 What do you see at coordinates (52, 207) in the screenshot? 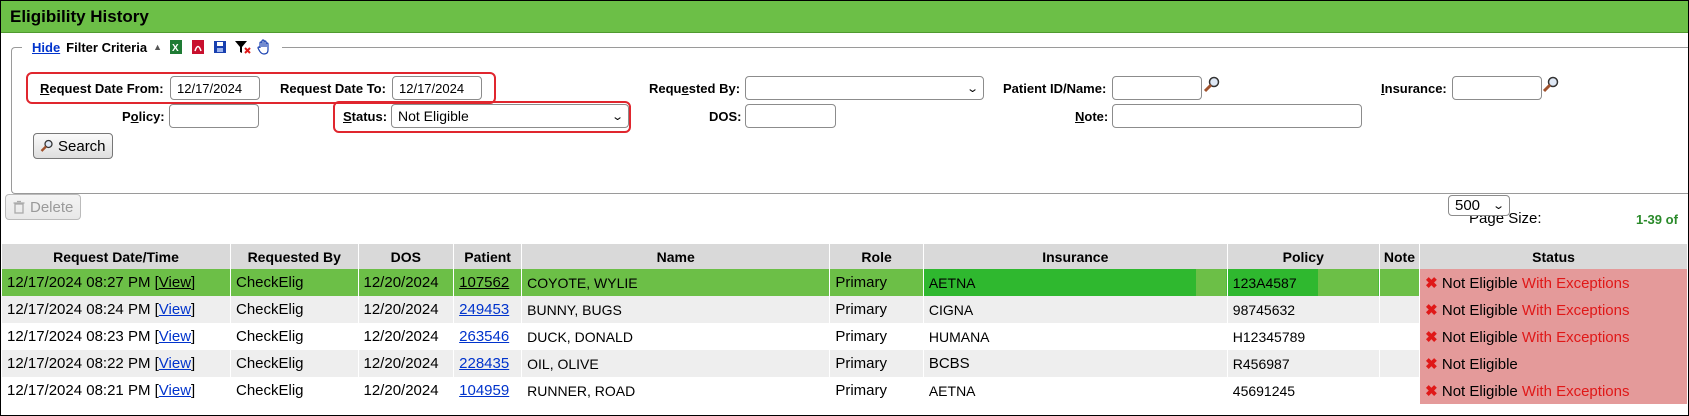
I see `delete-button-label: Delete` at bounding box center [52, 207].